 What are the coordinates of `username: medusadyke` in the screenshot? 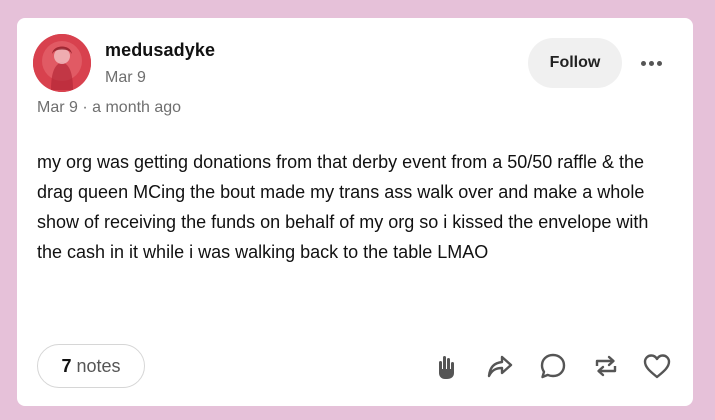 It's located at (160, 50).